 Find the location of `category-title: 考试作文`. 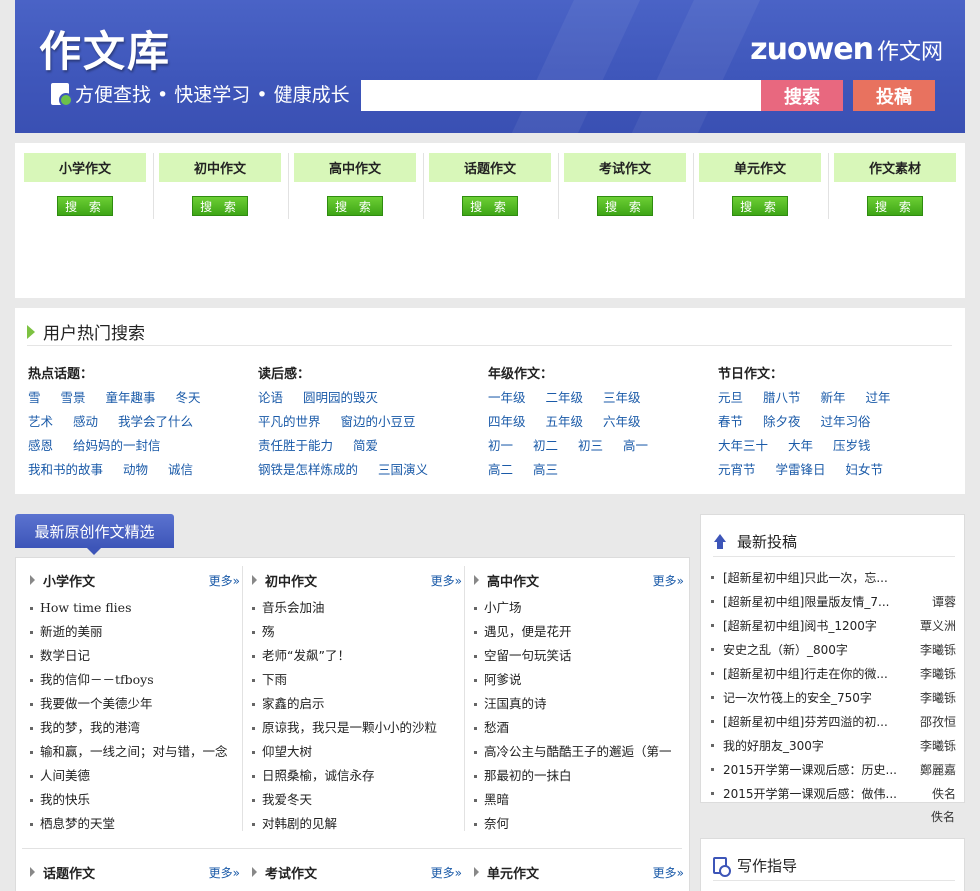

category-title: 考试作文 is located at coordinates (625, 167).